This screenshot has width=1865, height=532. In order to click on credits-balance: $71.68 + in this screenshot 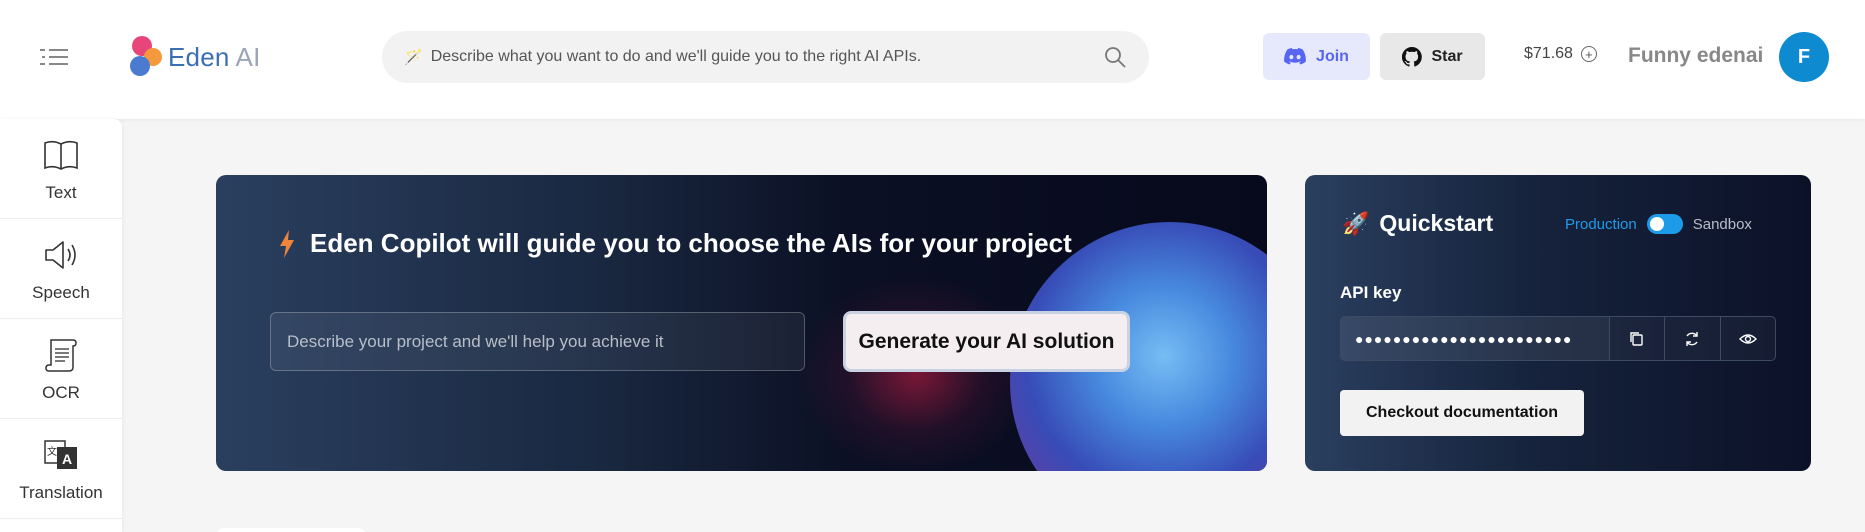, I will do `click(1560, 54)`.